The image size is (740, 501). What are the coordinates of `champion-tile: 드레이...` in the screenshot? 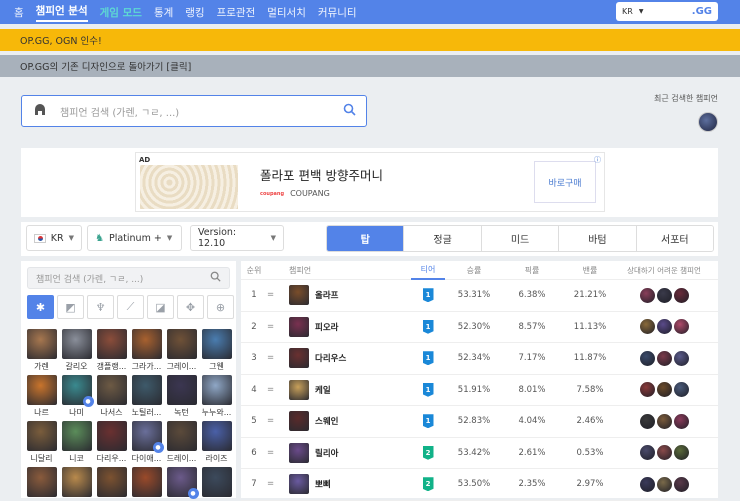 It's located at (181, 442).